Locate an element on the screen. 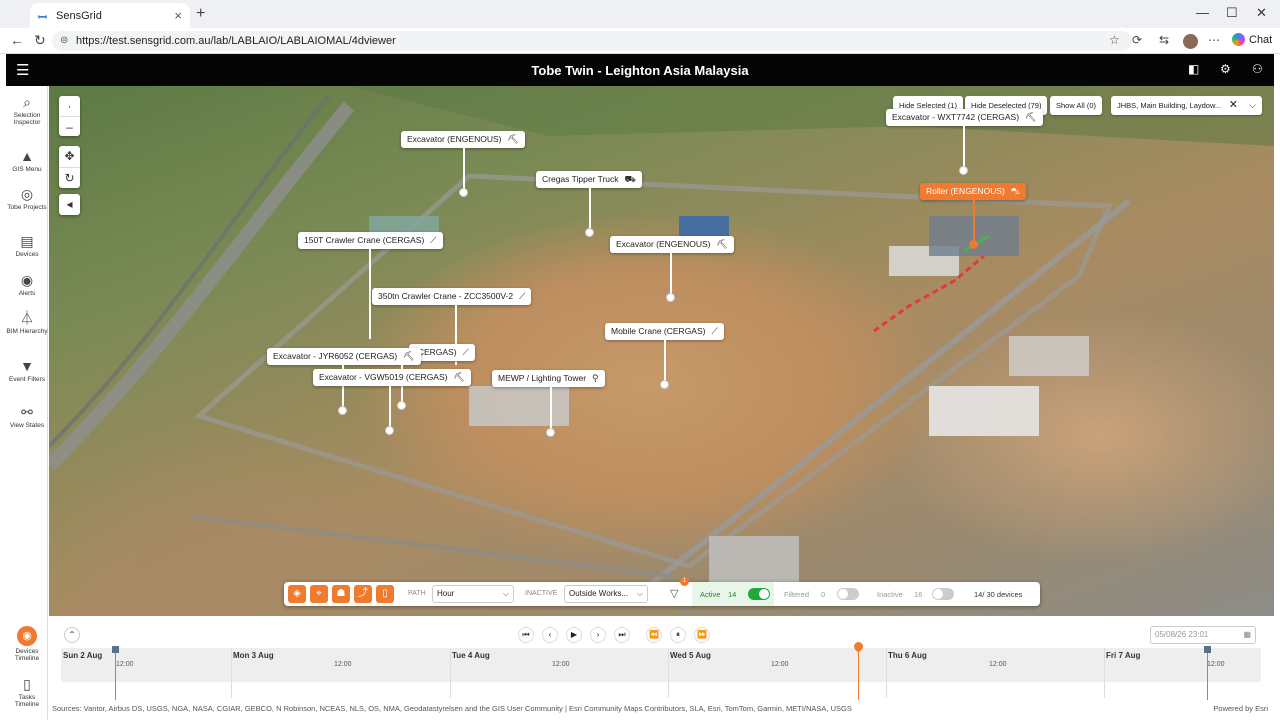 This screenshot has height=720, width=1280. timeline-start-marker is located at coordinates (115, 673).